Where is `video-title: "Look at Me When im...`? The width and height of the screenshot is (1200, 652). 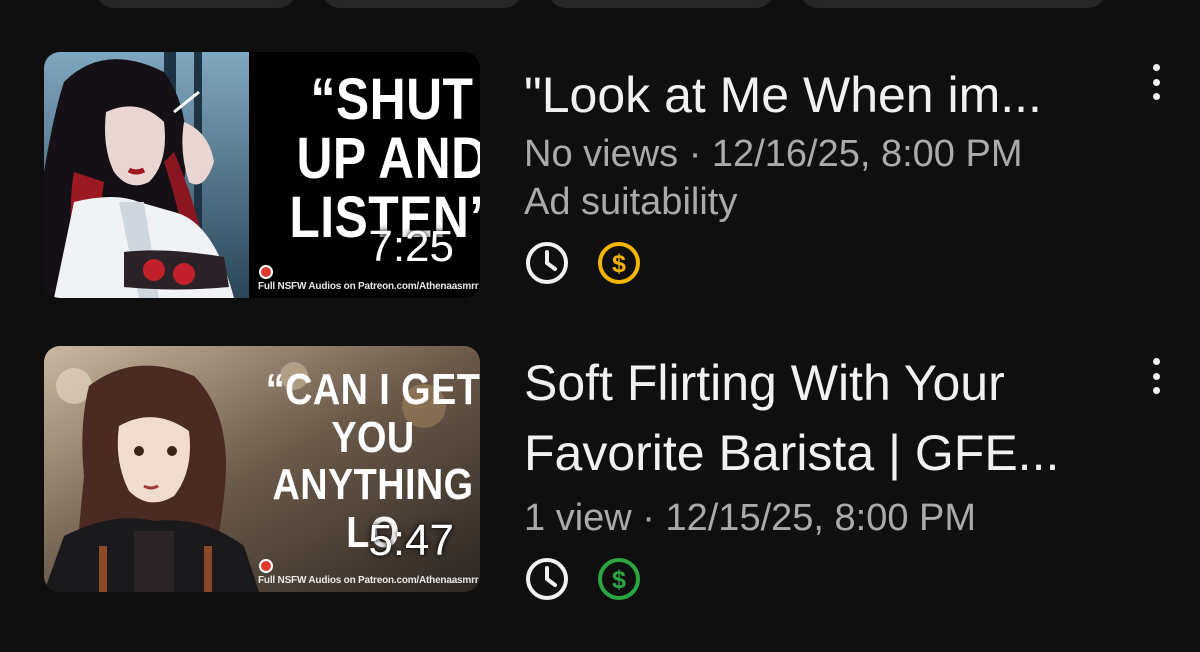 video-title: "Look at Me When im... is located at coordinates (824, 95).